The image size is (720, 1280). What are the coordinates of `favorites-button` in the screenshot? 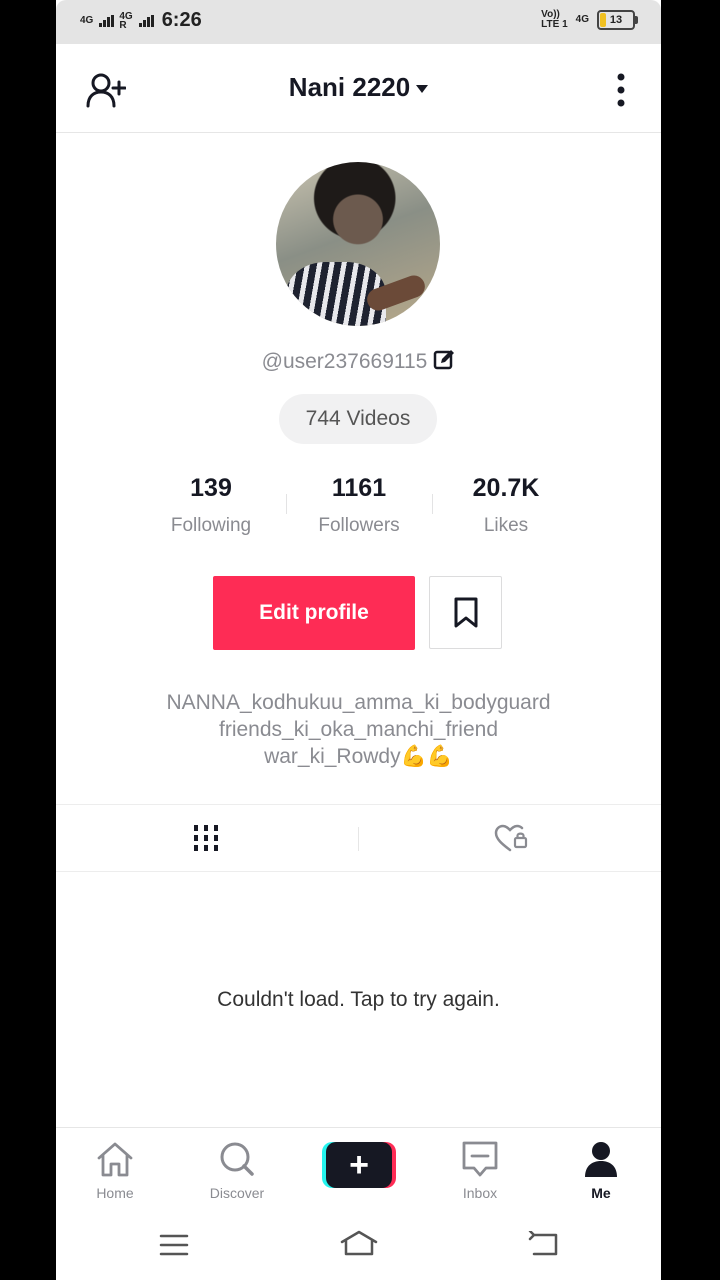 It's located at (465, 612).